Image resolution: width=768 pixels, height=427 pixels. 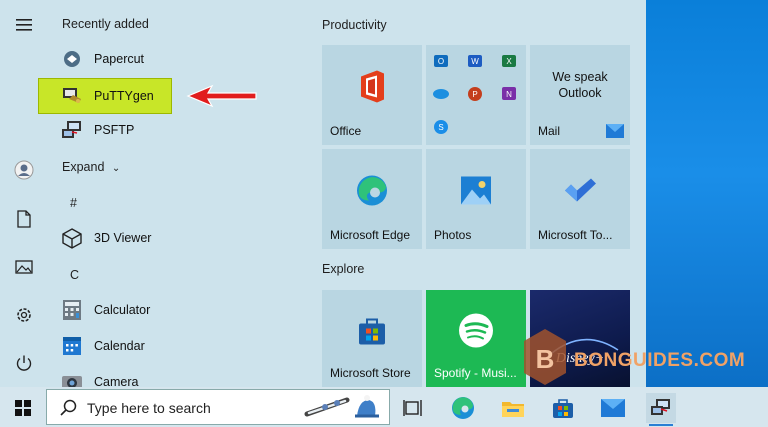 What do you see at coordinates (72, 346) in the screenshot?
I see `calendar-icon` at bounding box center [72, 346].